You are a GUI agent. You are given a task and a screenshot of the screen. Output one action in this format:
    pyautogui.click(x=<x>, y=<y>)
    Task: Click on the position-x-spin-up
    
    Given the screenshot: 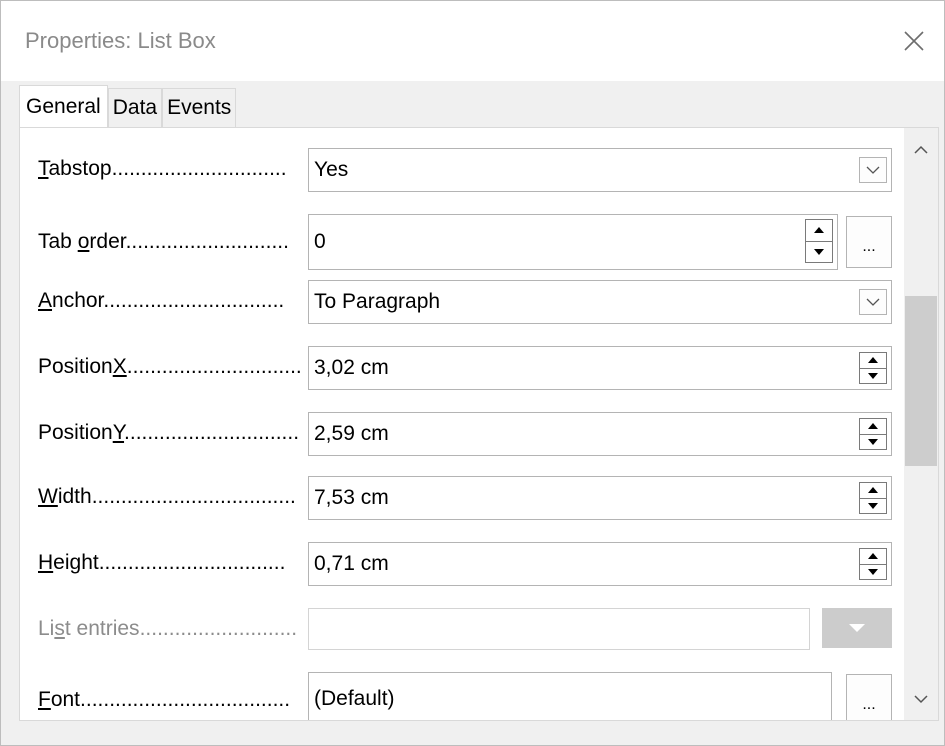 What is the action you would take?
    pyautogui.click(x=873, y=360)
    